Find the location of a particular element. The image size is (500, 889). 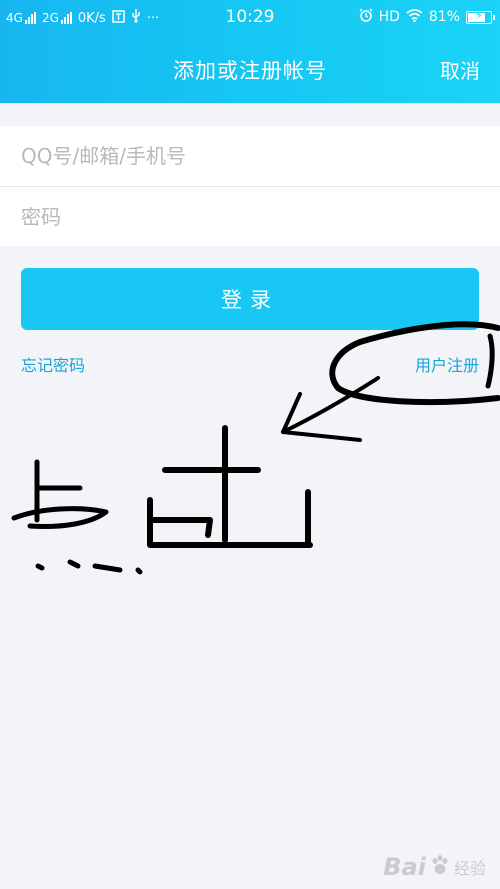

watermark: Bai 经验 is located at coordinates (434, 867).